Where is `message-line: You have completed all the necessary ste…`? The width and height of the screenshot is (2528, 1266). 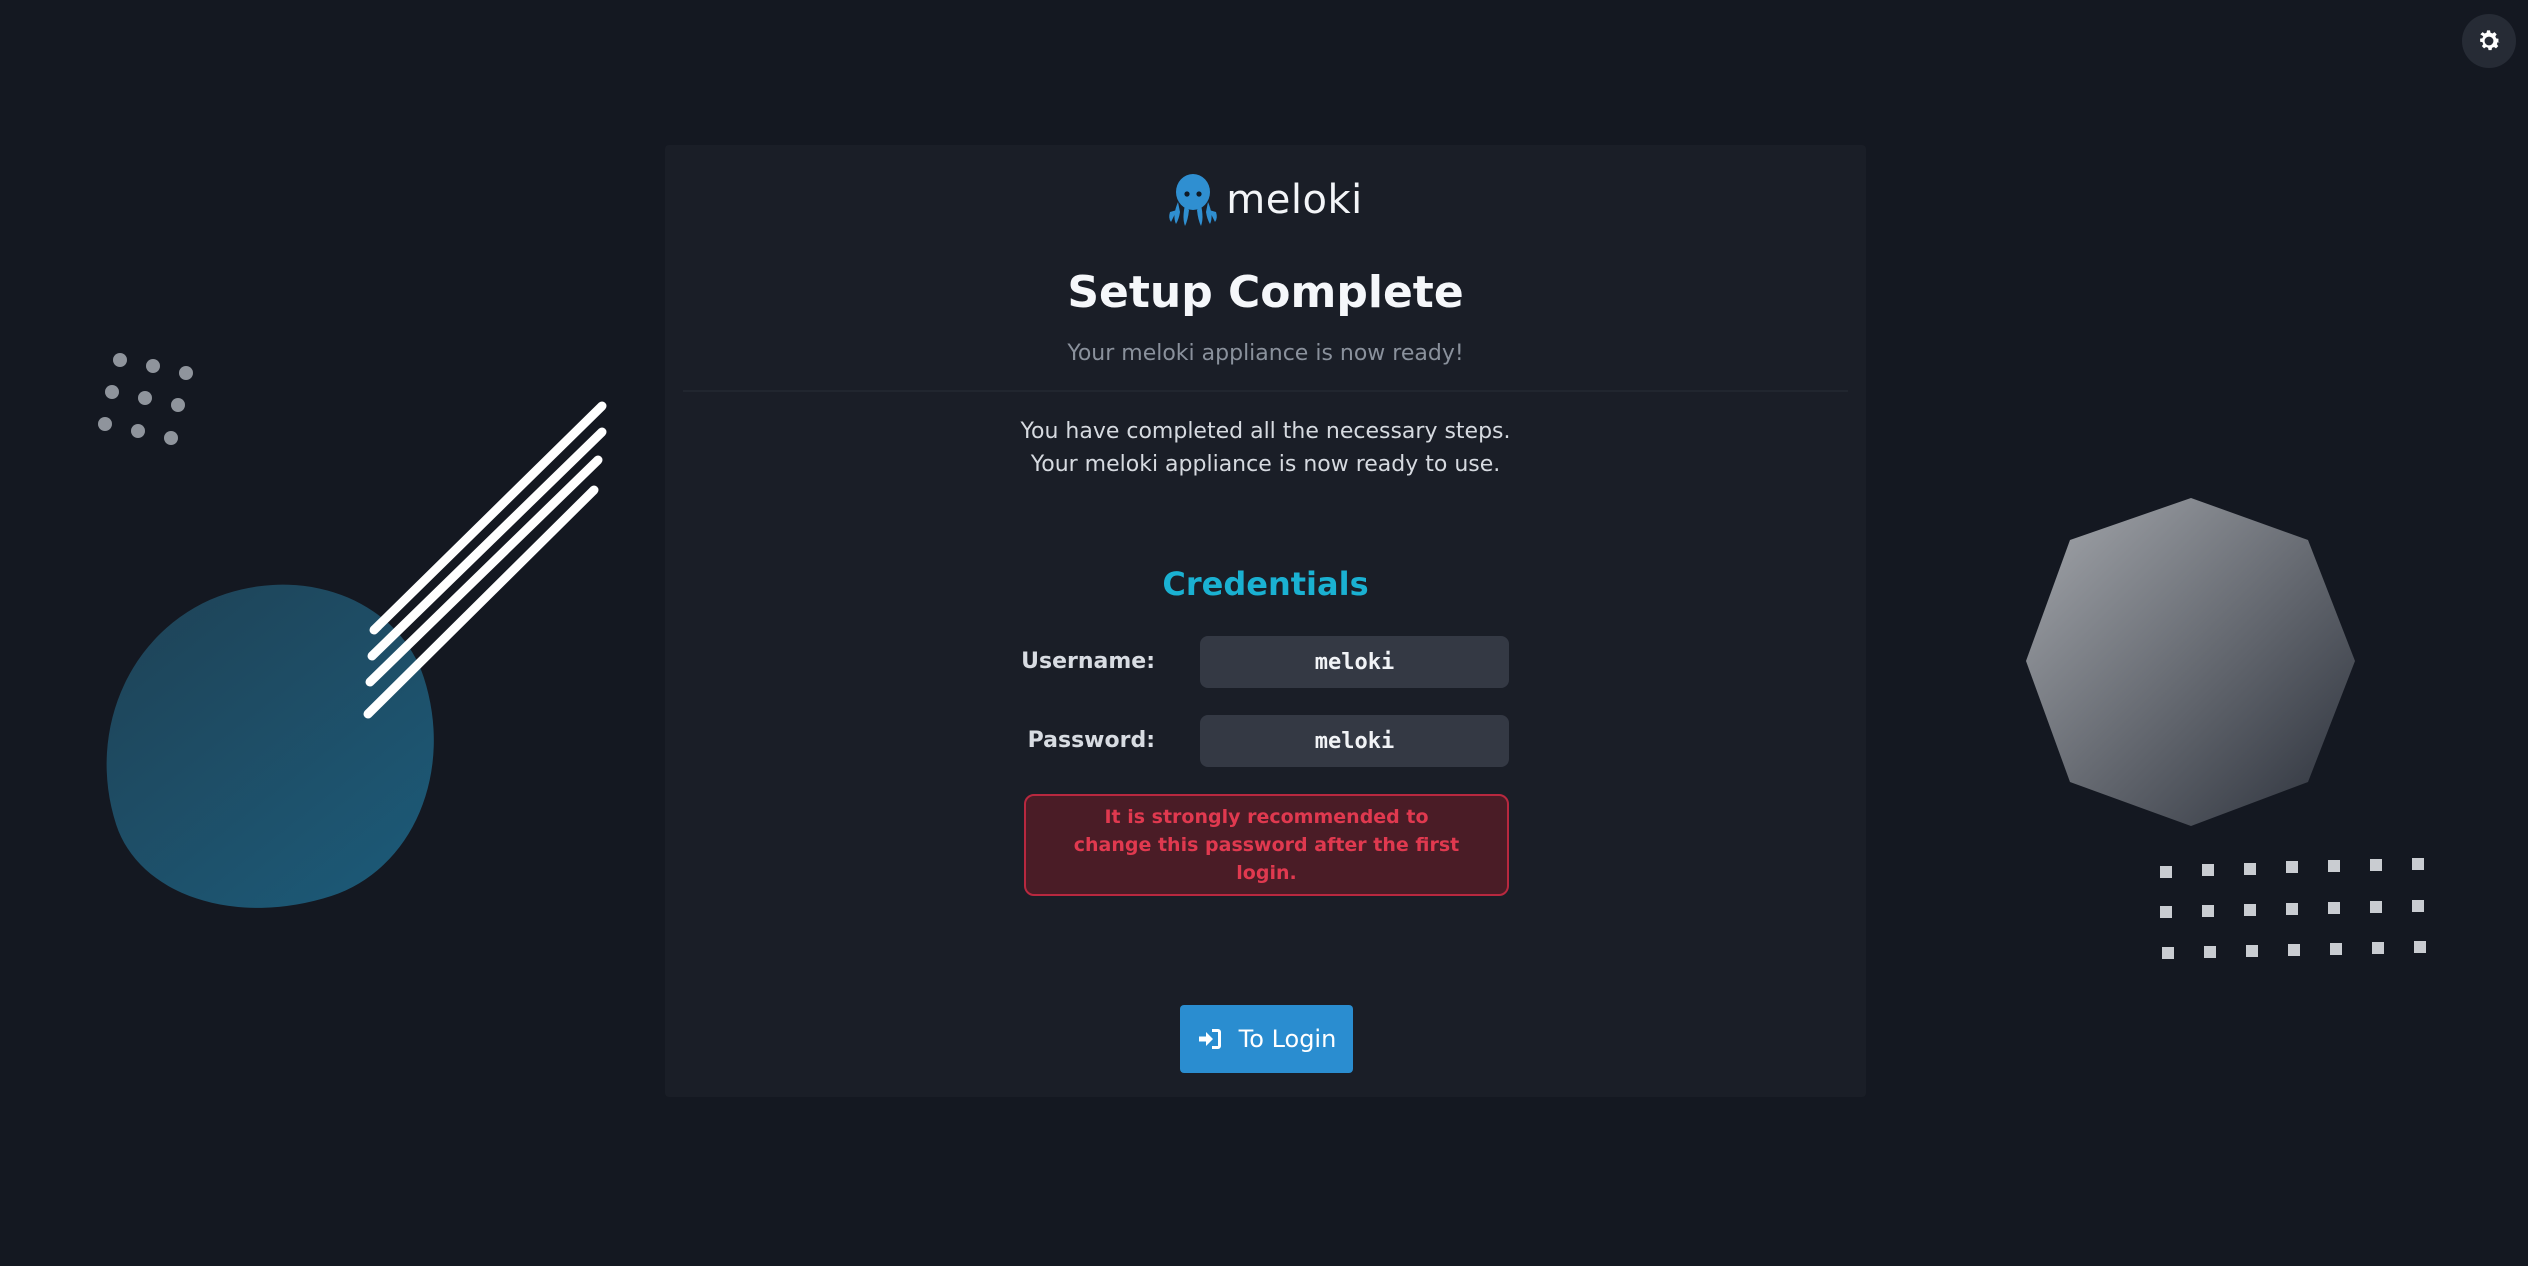
message-line: You have completed all the necessary ste… is located at coordinates (1265, 431).